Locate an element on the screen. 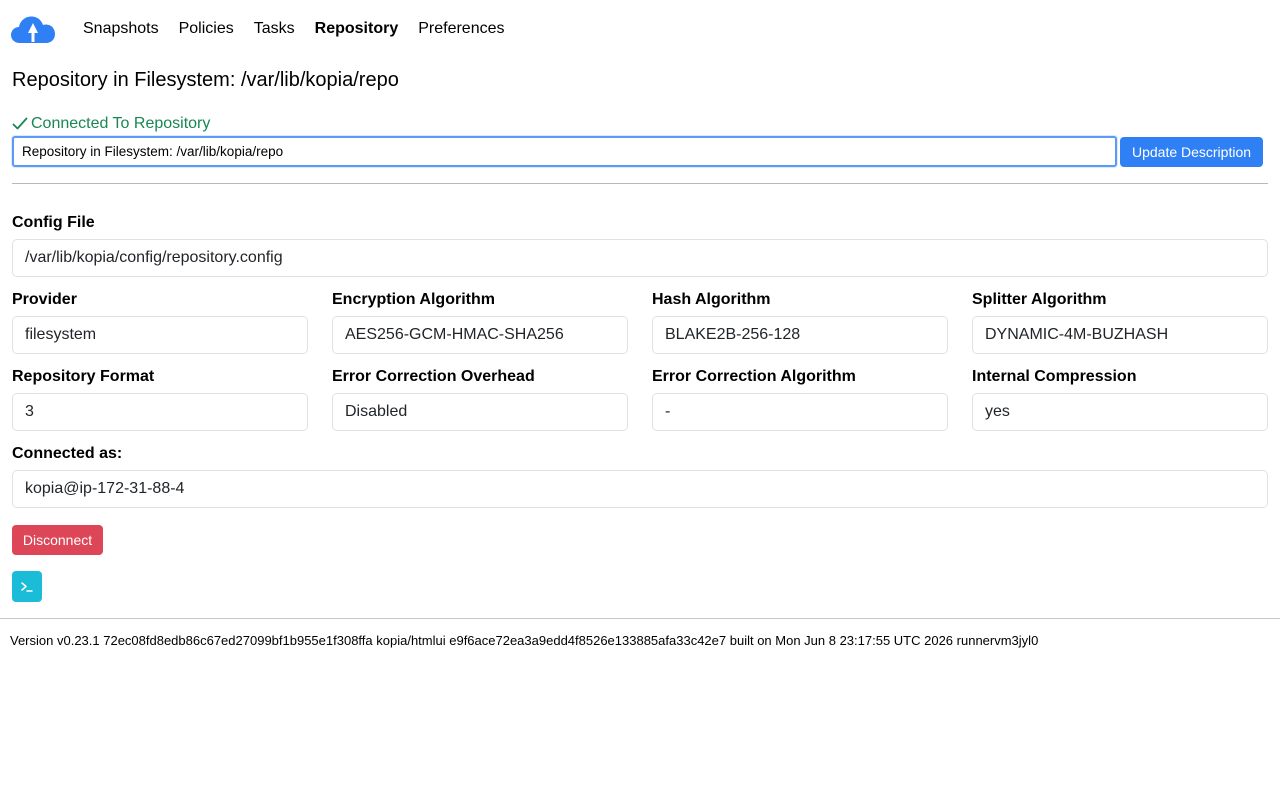 This screenshot has height=800, width=1280. terminal-icon is located at coordinates (27, 586).